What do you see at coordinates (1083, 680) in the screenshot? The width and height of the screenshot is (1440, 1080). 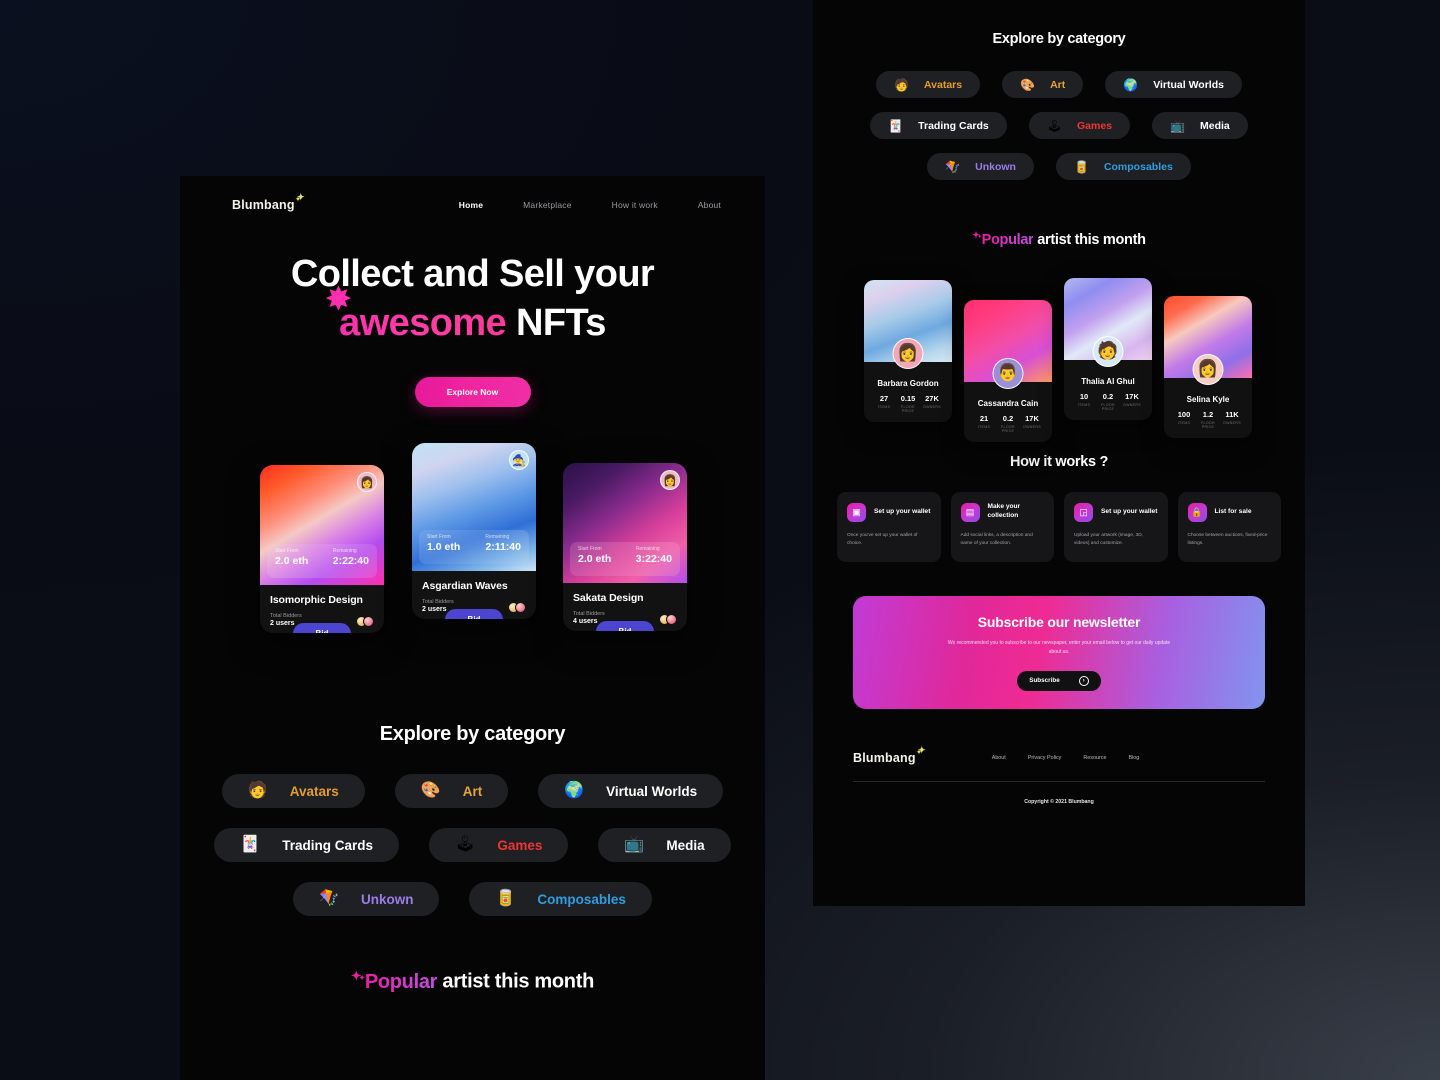 I see `arrow-right-icon: ›` at bounding box center [1083, 680].